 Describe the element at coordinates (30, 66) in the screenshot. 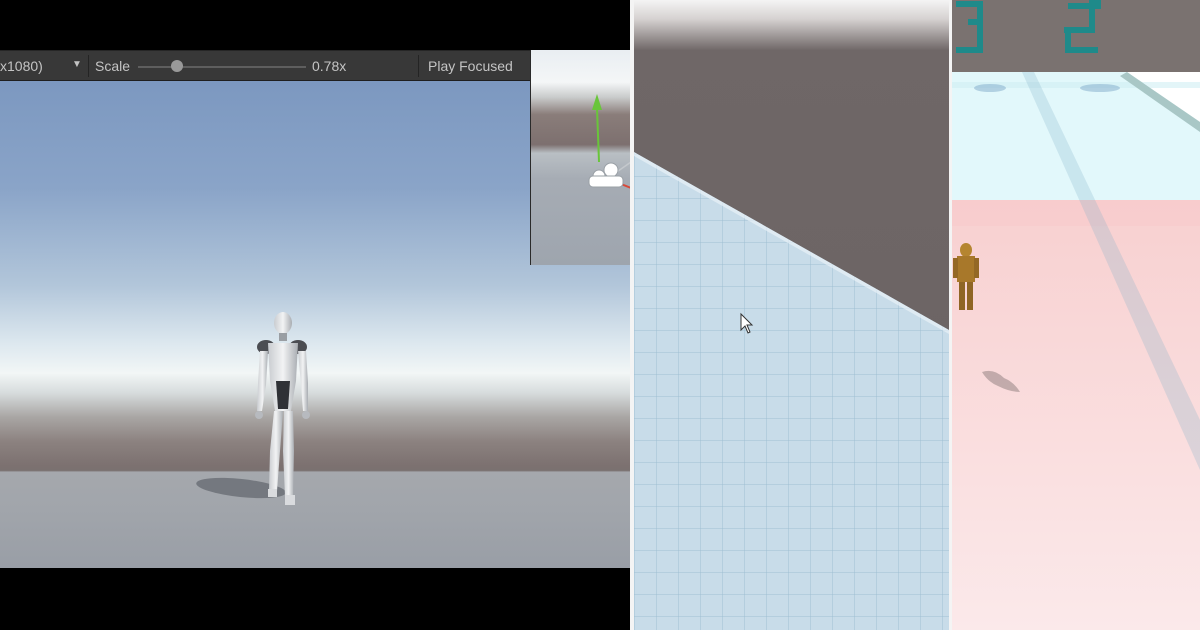

I see `resolution-dropdown: x1080)` at that location.